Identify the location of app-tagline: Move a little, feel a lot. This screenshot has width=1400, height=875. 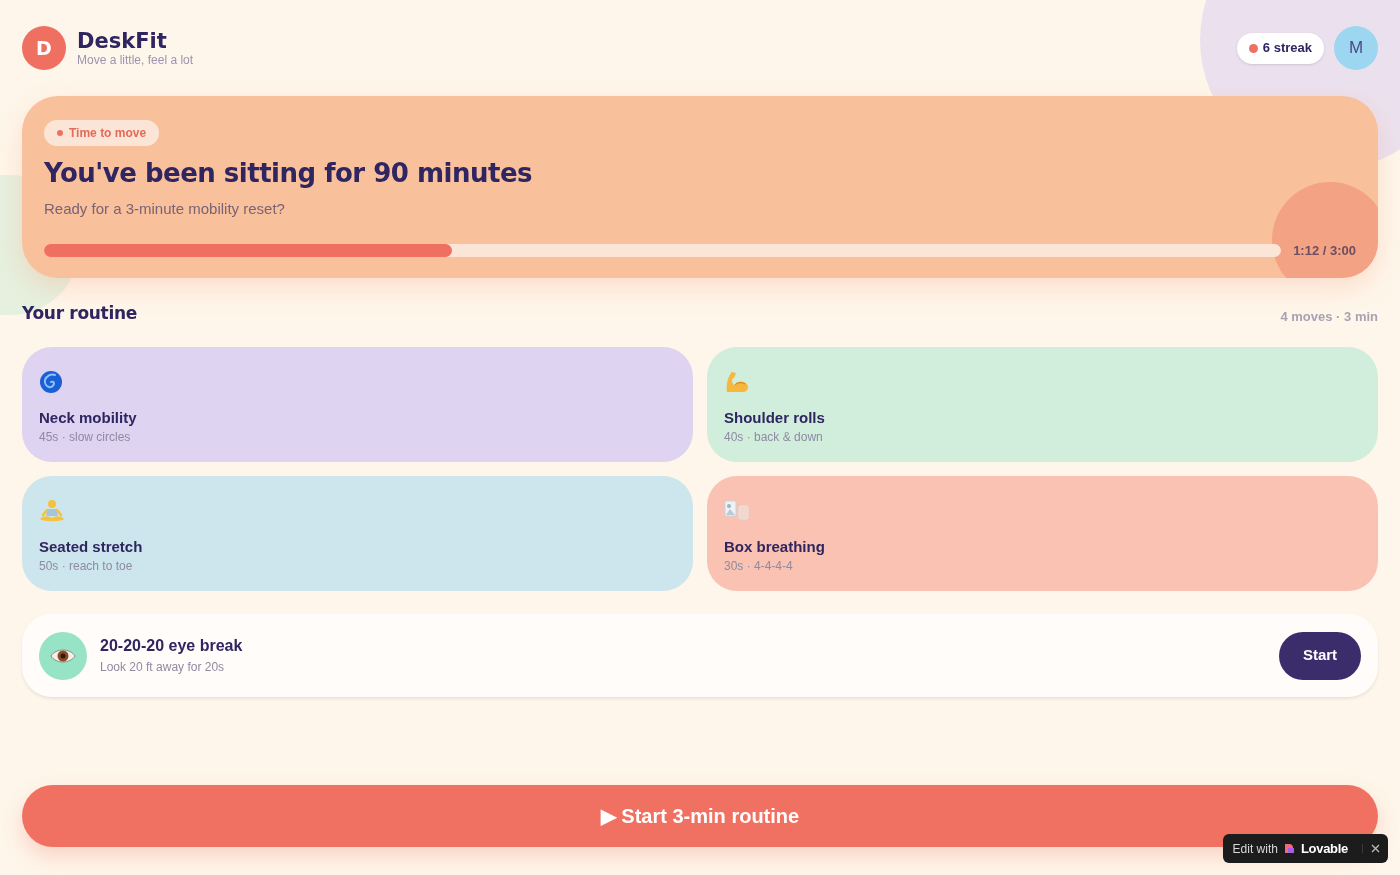
(135, 60).